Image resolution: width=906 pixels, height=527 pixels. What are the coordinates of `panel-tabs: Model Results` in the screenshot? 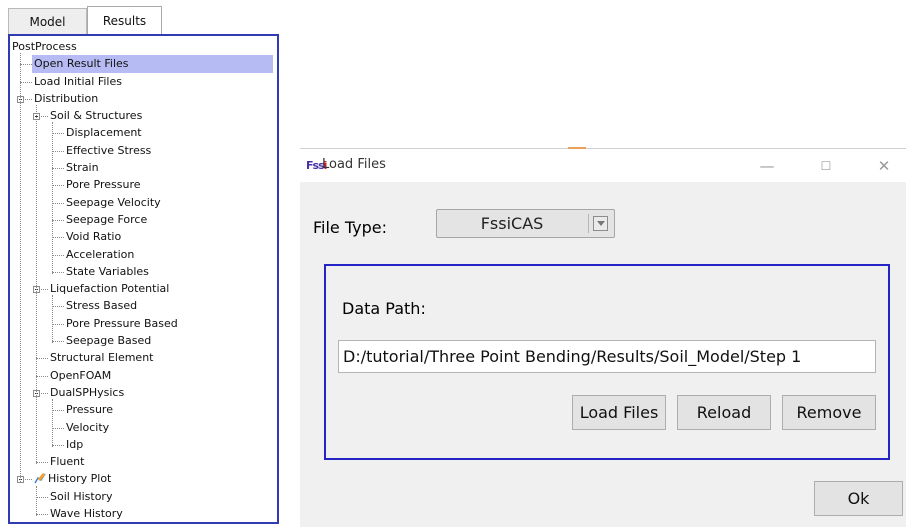 It's located at (85, 20).